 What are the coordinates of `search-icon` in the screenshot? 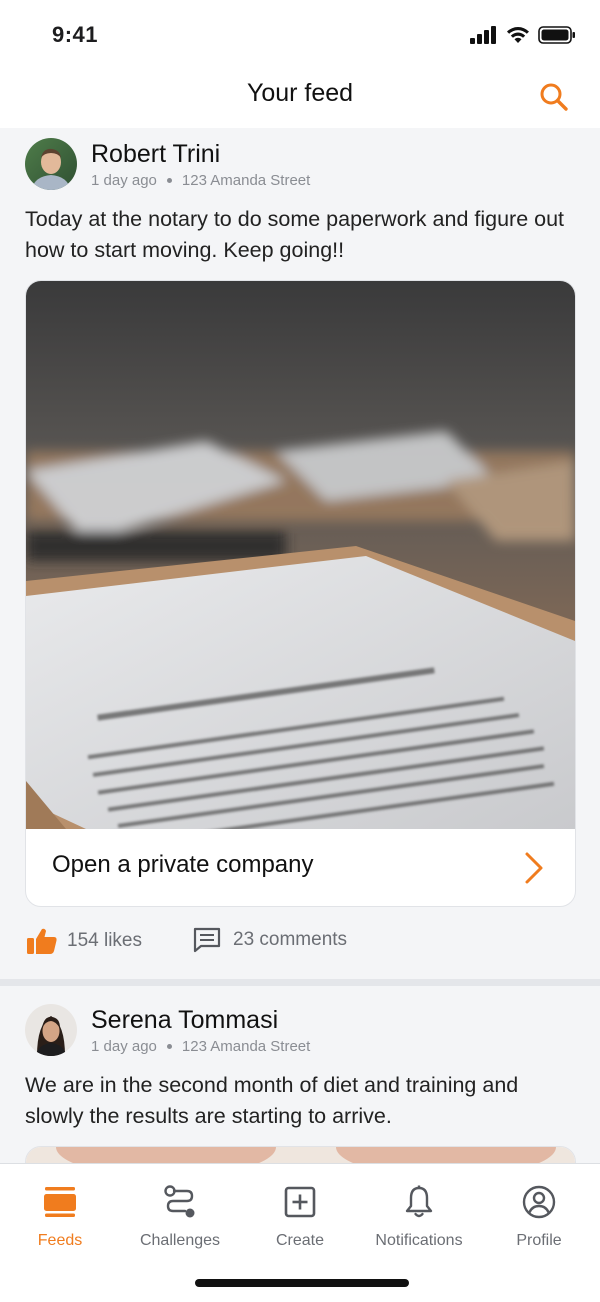 It's located at (554, 97).